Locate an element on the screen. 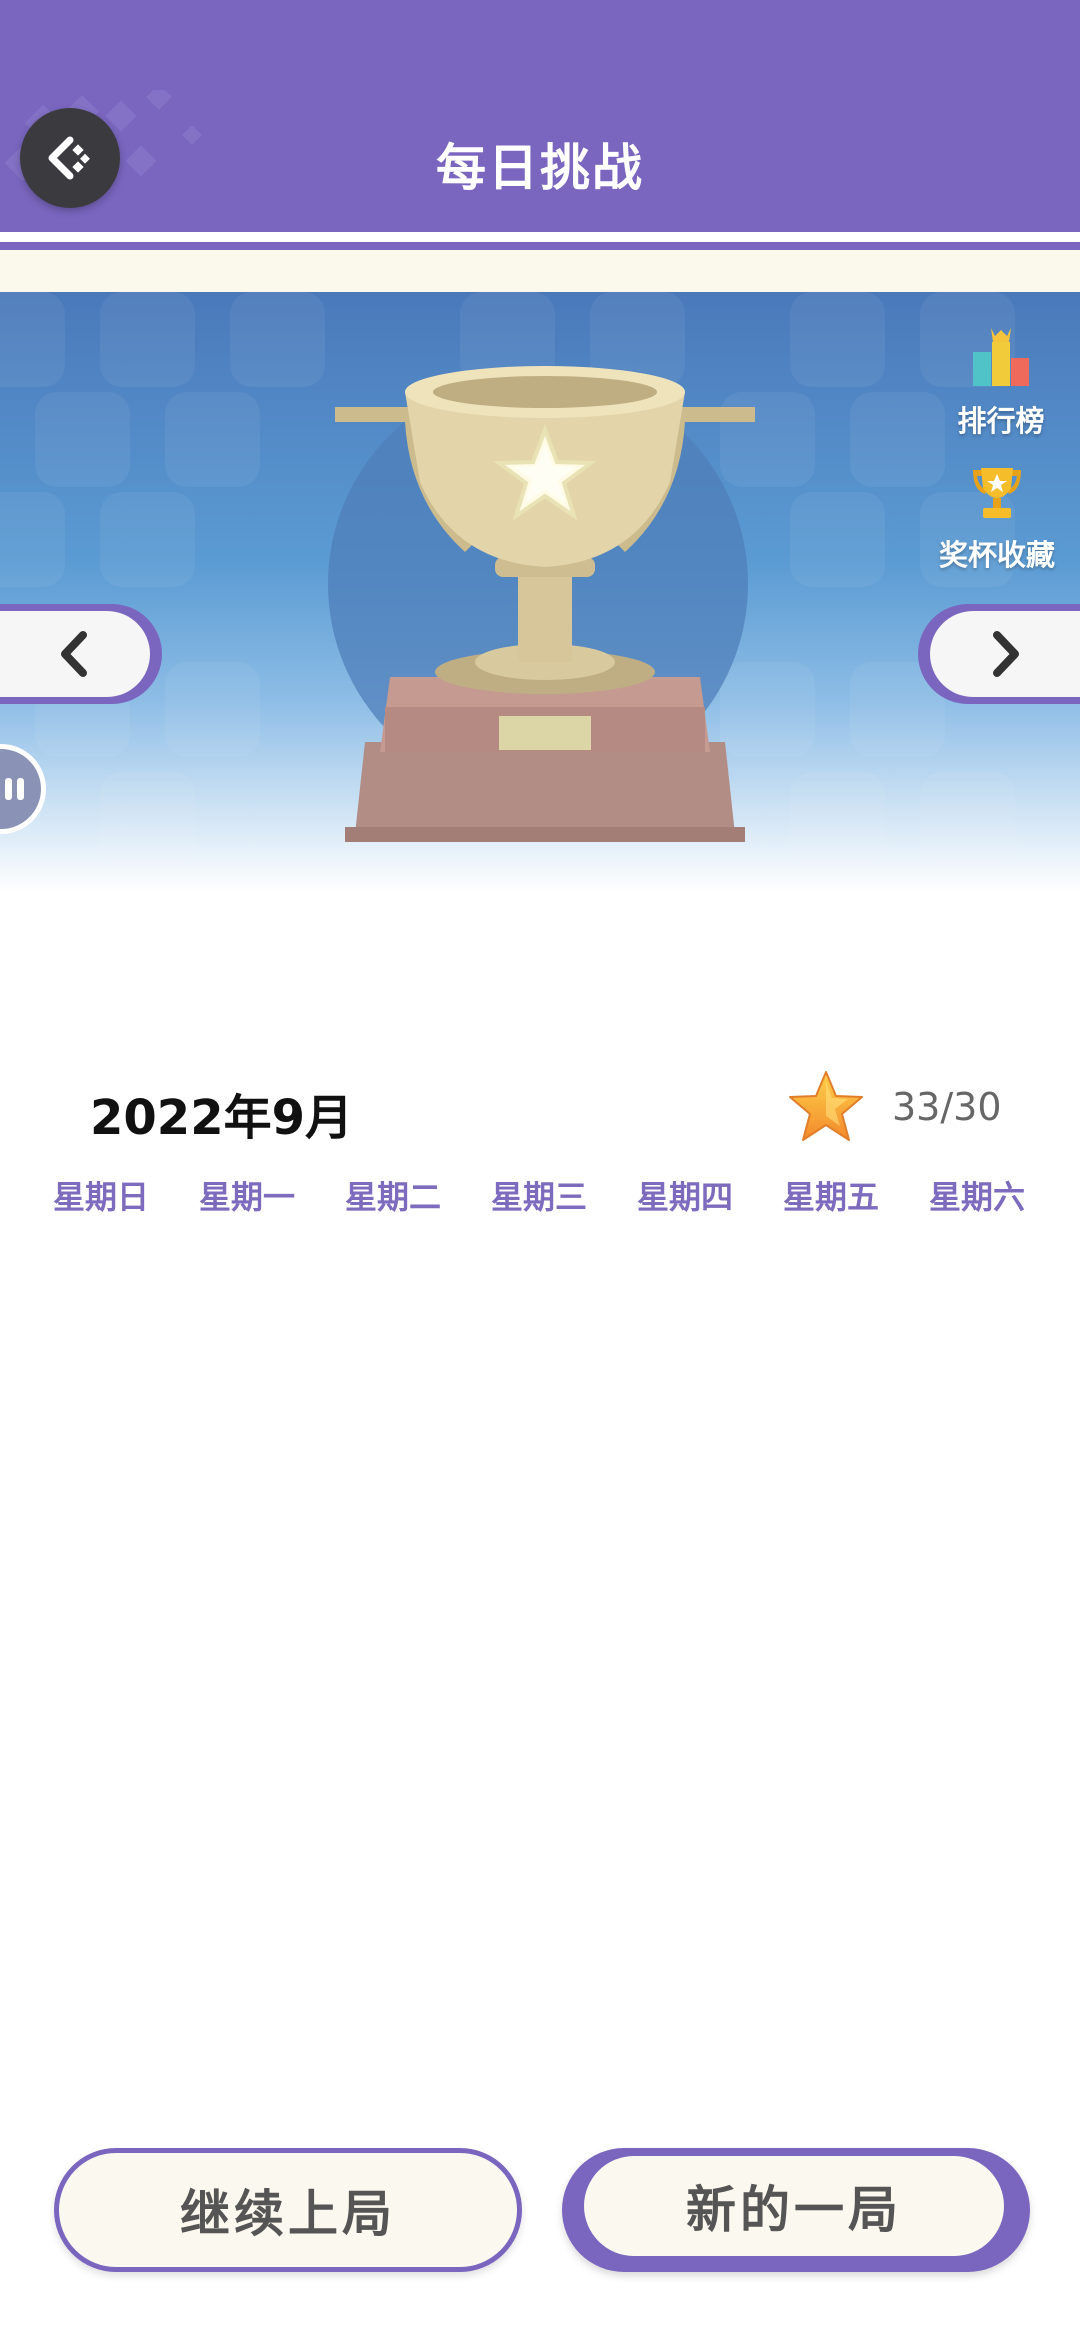  new-game-button: 新的一局 is located at coordinates (796, 2210).